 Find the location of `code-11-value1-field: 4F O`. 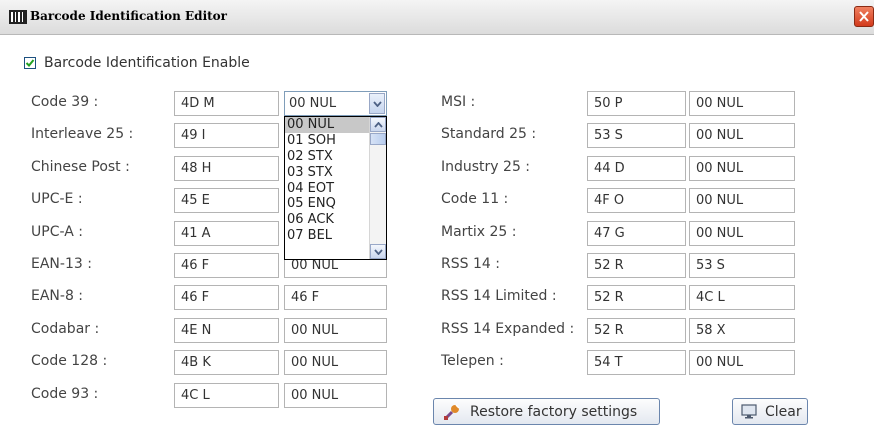

code-11-value1-field: 4F O is located at coordinates (636, 201).